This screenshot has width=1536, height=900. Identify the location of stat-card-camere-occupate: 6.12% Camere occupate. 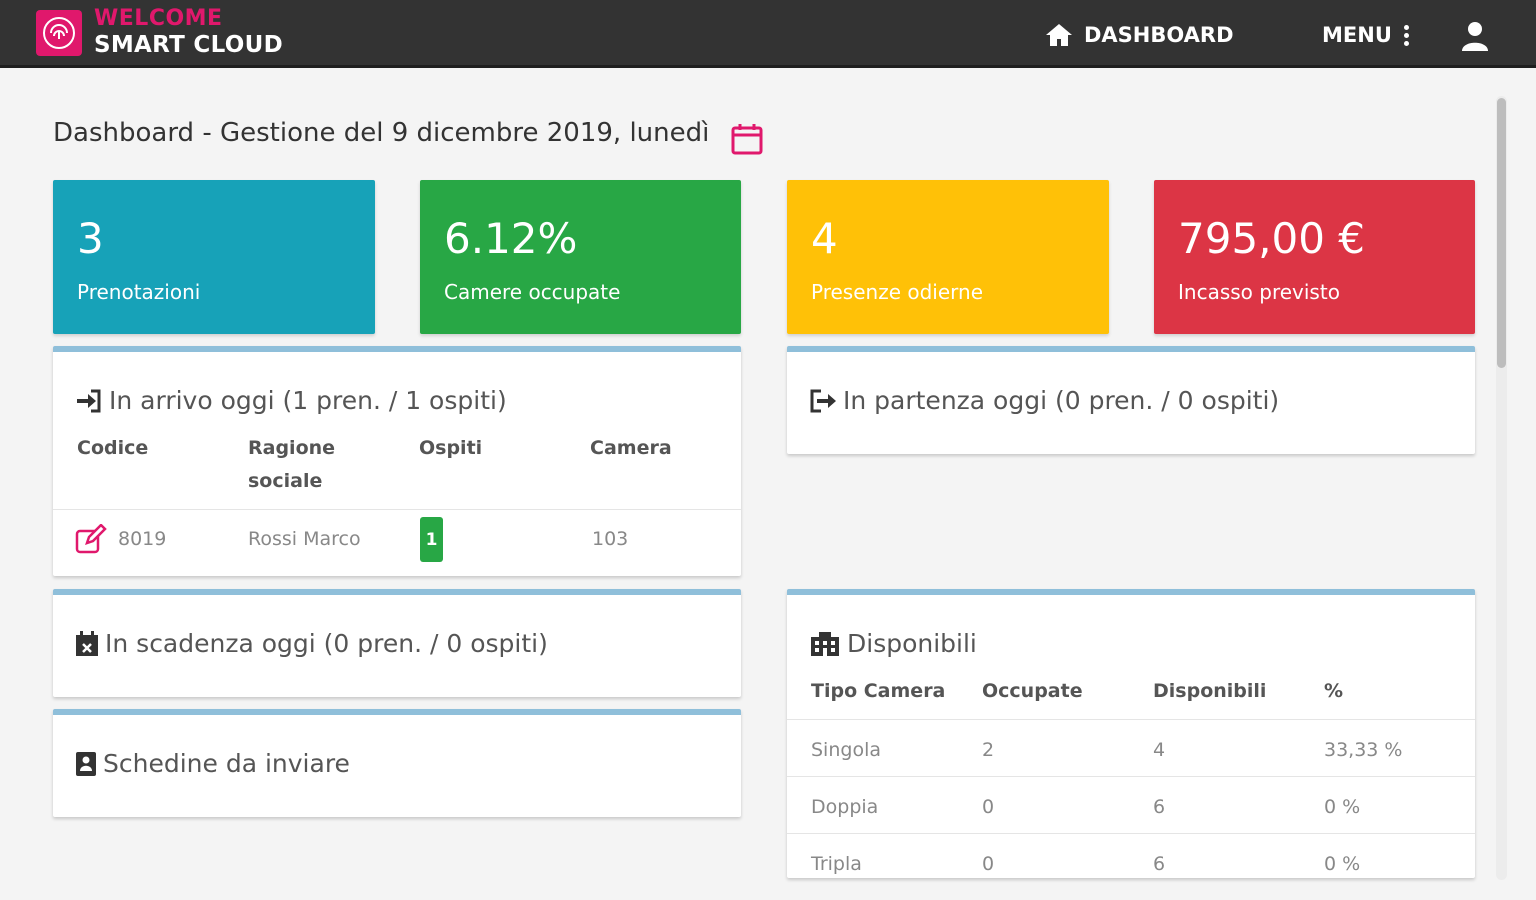
(580, 257).